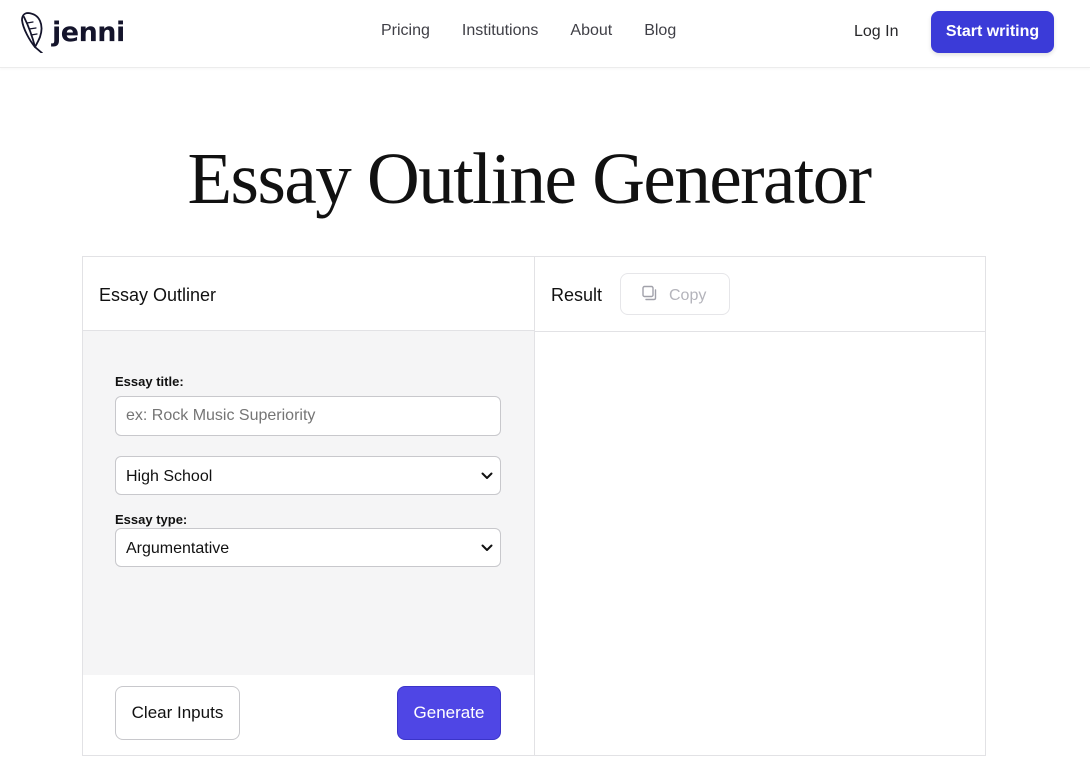 This screenshot has width=1090, height=783. I want to click on jenni-logo: jenni, so click(70, 32).